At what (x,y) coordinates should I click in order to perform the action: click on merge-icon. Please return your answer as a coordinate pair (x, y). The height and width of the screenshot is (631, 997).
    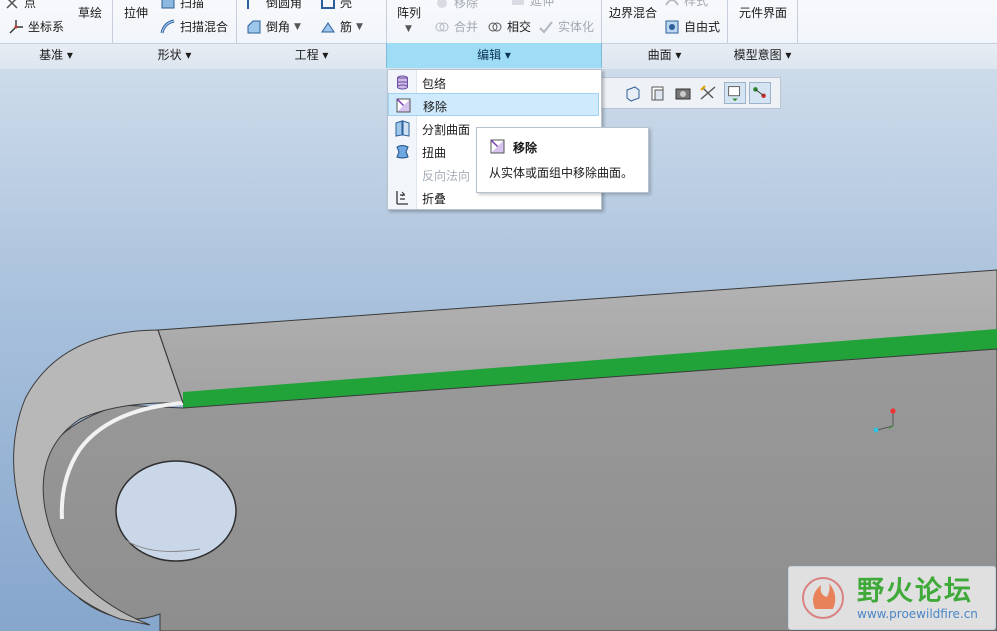
    Looking at the image, I should click on (442, 26).